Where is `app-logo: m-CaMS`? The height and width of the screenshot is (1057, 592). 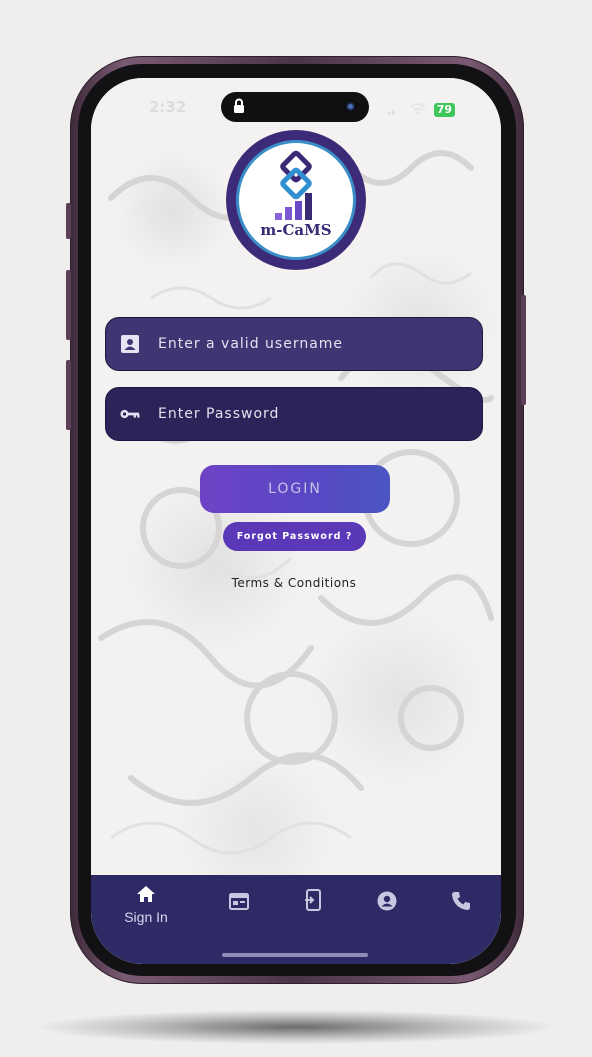 app-logo: m-CaMS is located at coordinates (296, 200).